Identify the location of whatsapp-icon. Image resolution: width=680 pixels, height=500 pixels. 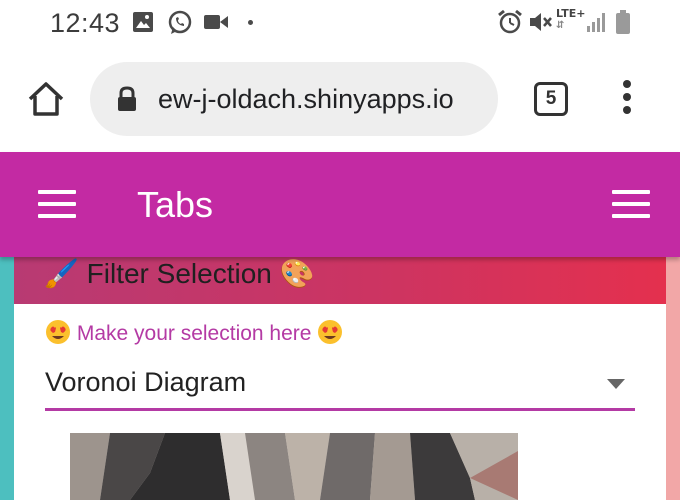
(180, 22).